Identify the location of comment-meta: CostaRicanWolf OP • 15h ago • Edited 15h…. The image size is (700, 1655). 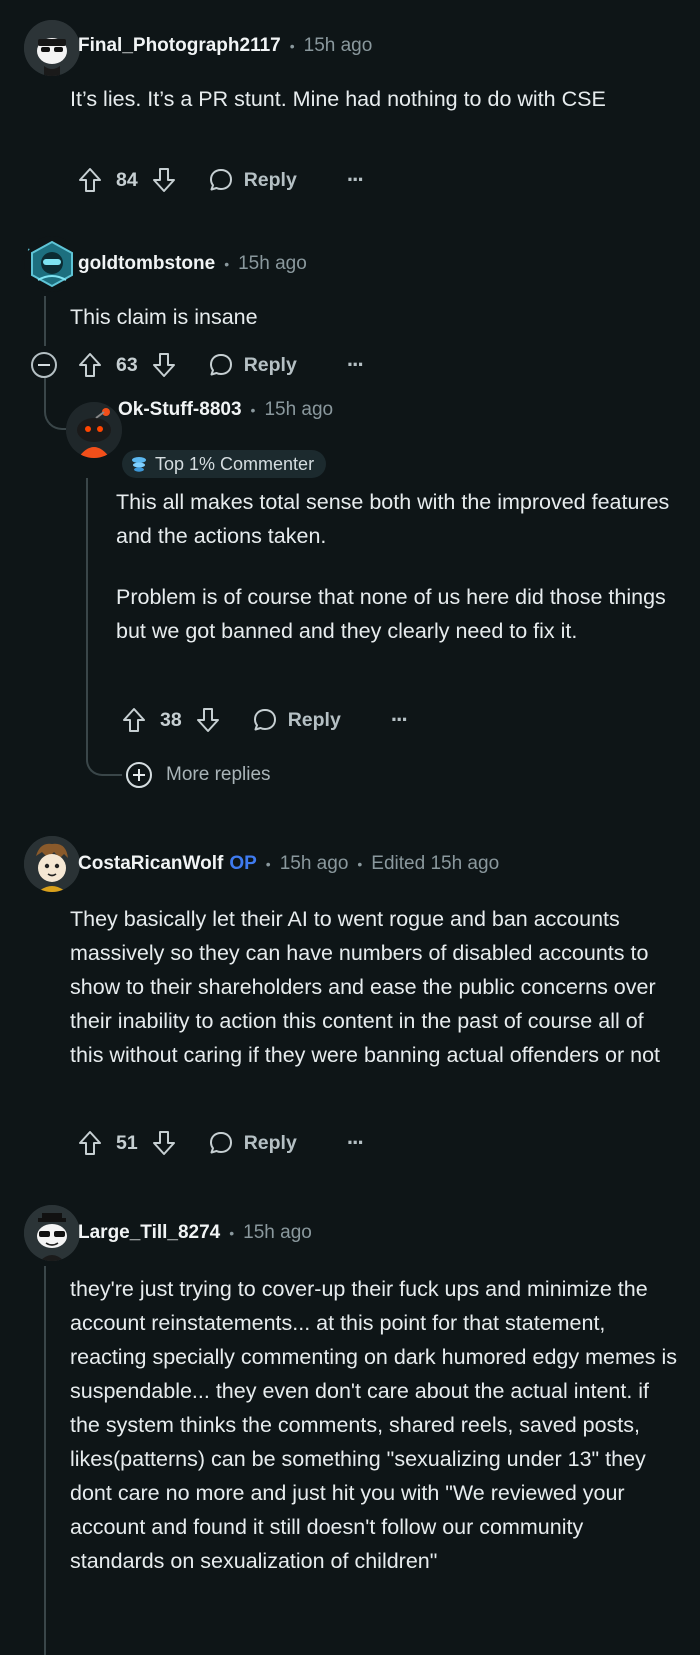
(288, 864).